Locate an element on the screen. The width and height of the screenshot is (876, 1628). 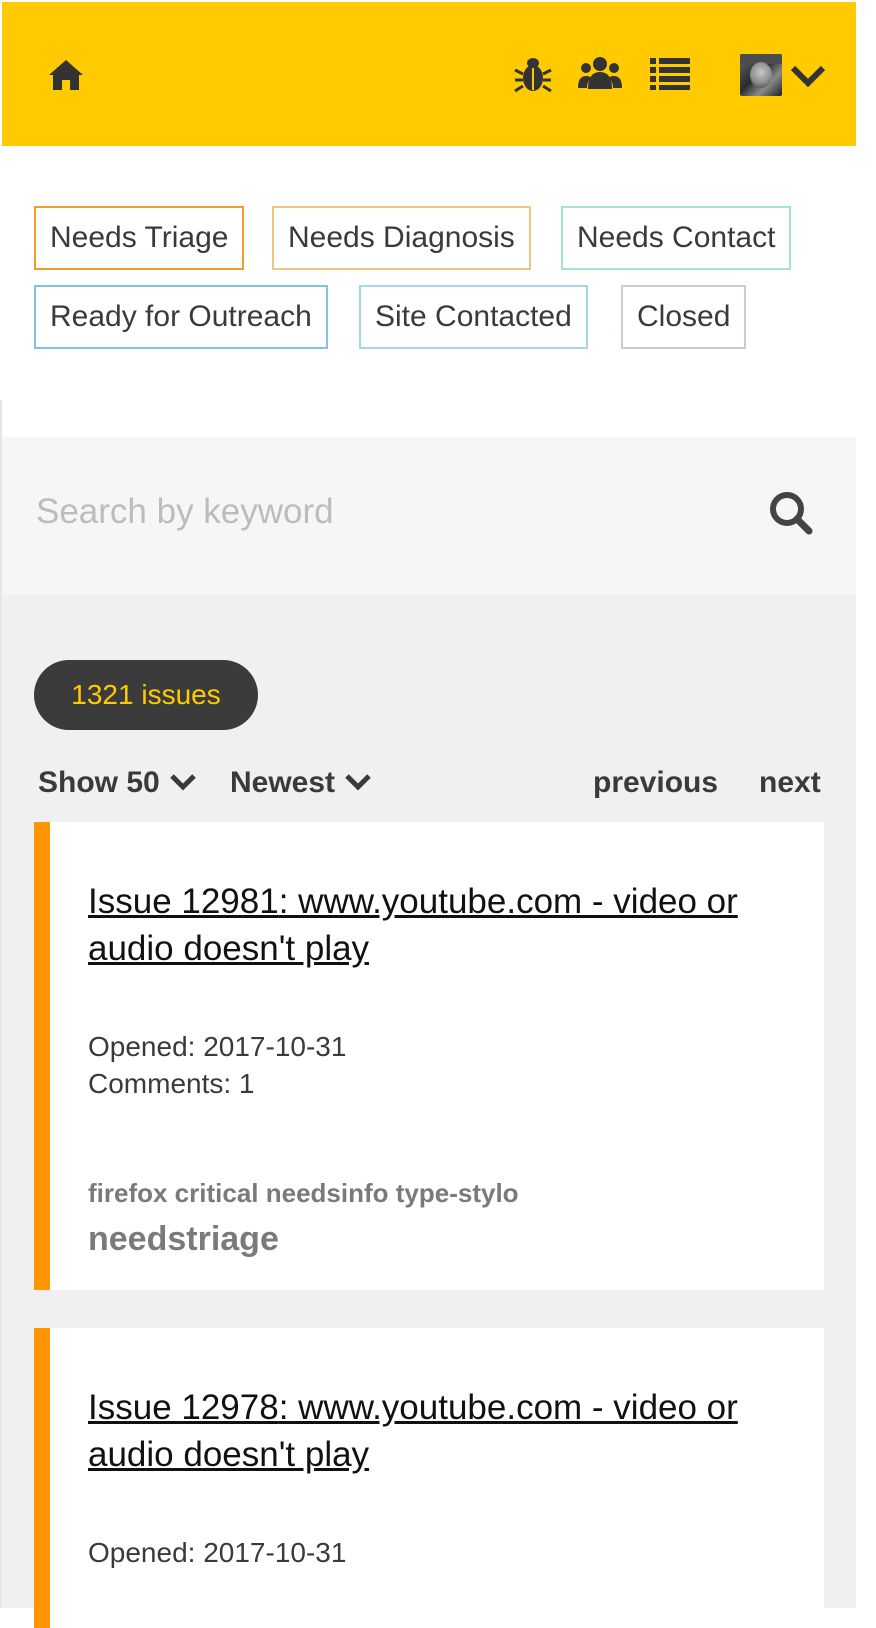
team-icon is located at coordinates (600, 73).